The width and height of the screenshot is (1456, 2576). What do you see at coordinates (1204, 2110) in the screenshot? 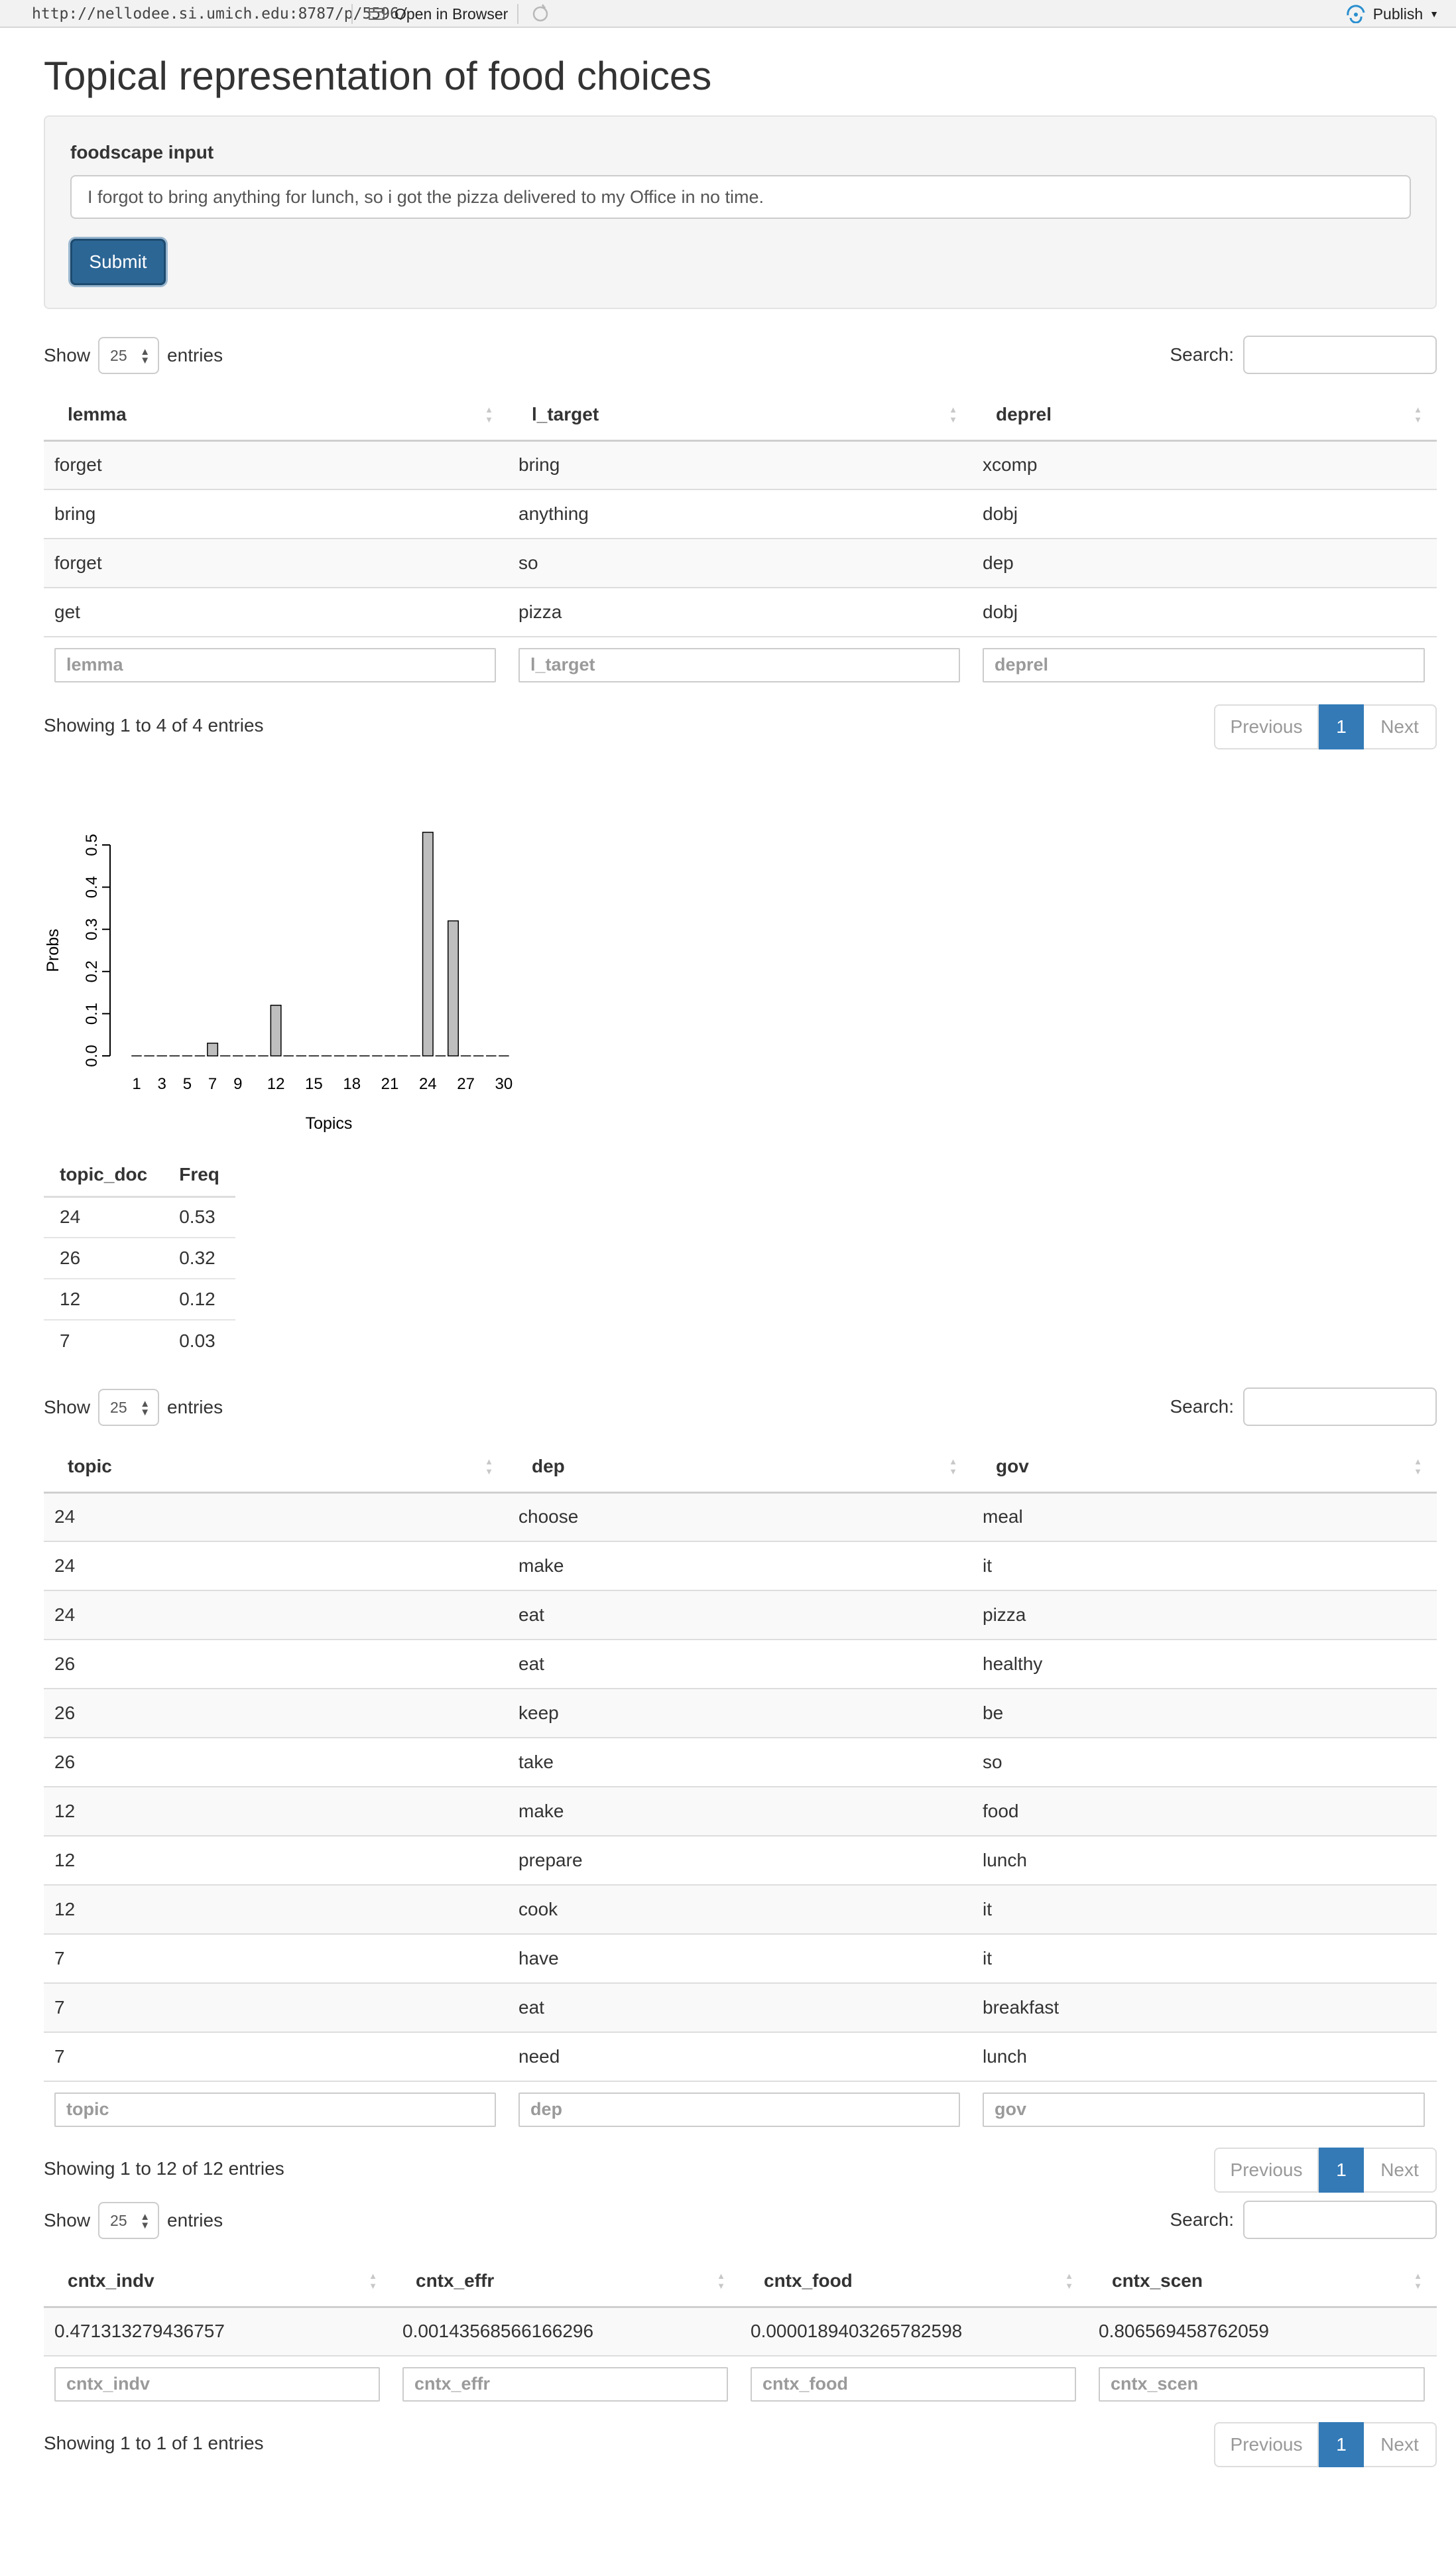
I see `filter-input-gov: gov` at bounding box center [1204, 2110].